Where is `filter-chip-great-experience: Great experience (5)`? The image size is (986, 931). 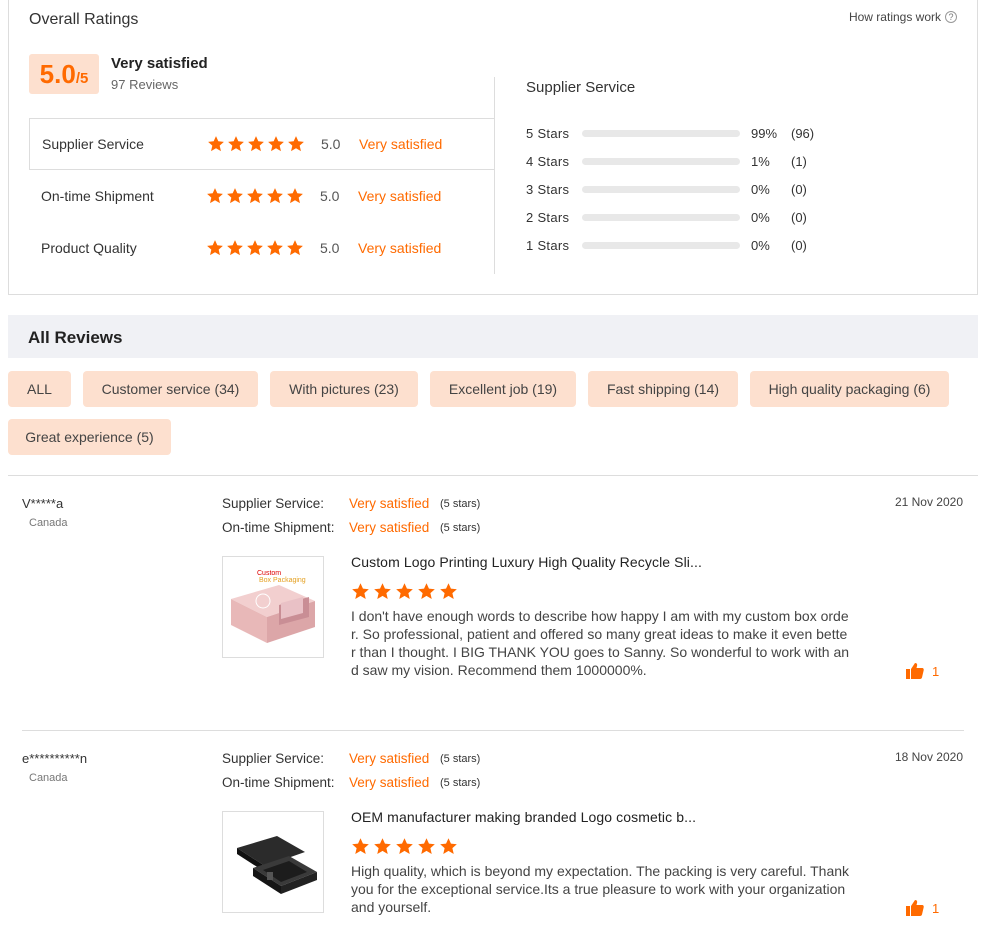 filter-chip-great-experience: Great experience (5) is located at coordinates (89, 437).